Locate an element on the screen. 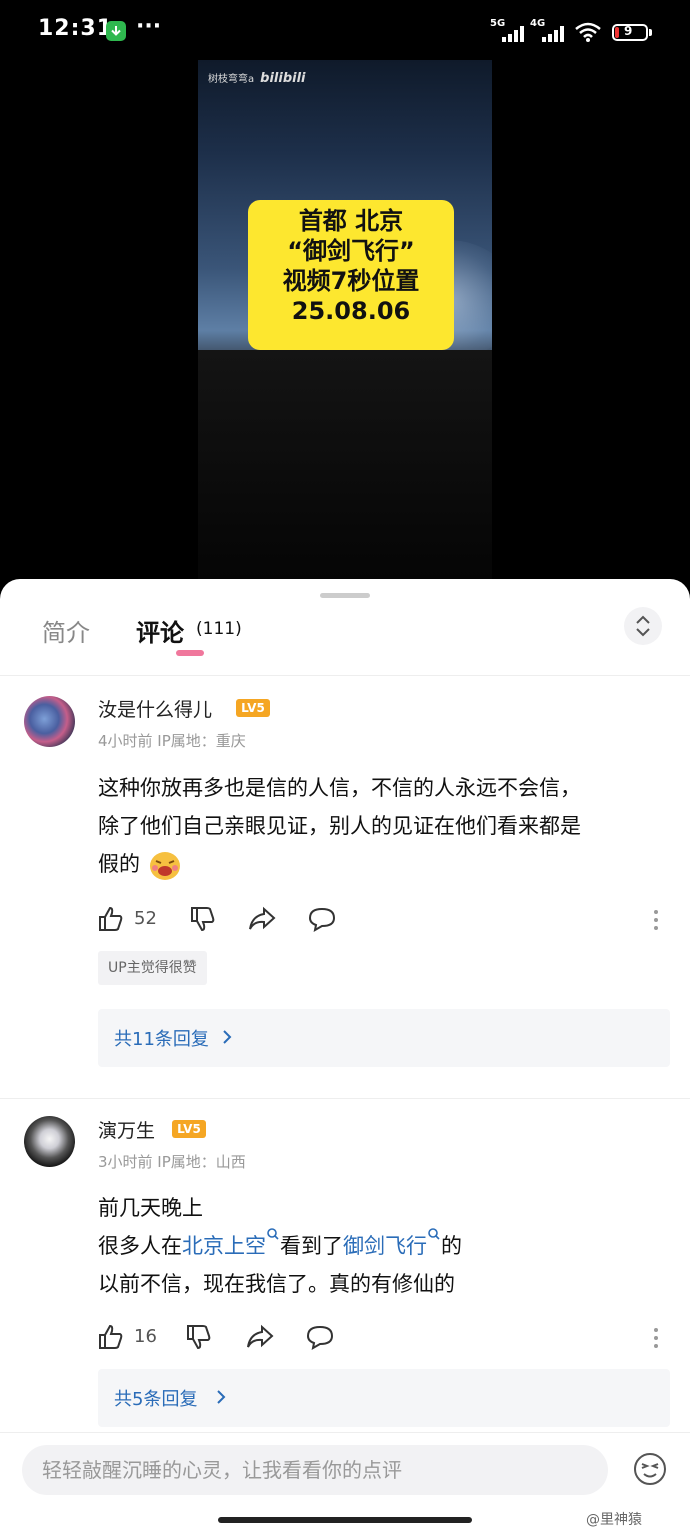  comment-input-bar: @里神猿 is located at coordinates (345, 1482).